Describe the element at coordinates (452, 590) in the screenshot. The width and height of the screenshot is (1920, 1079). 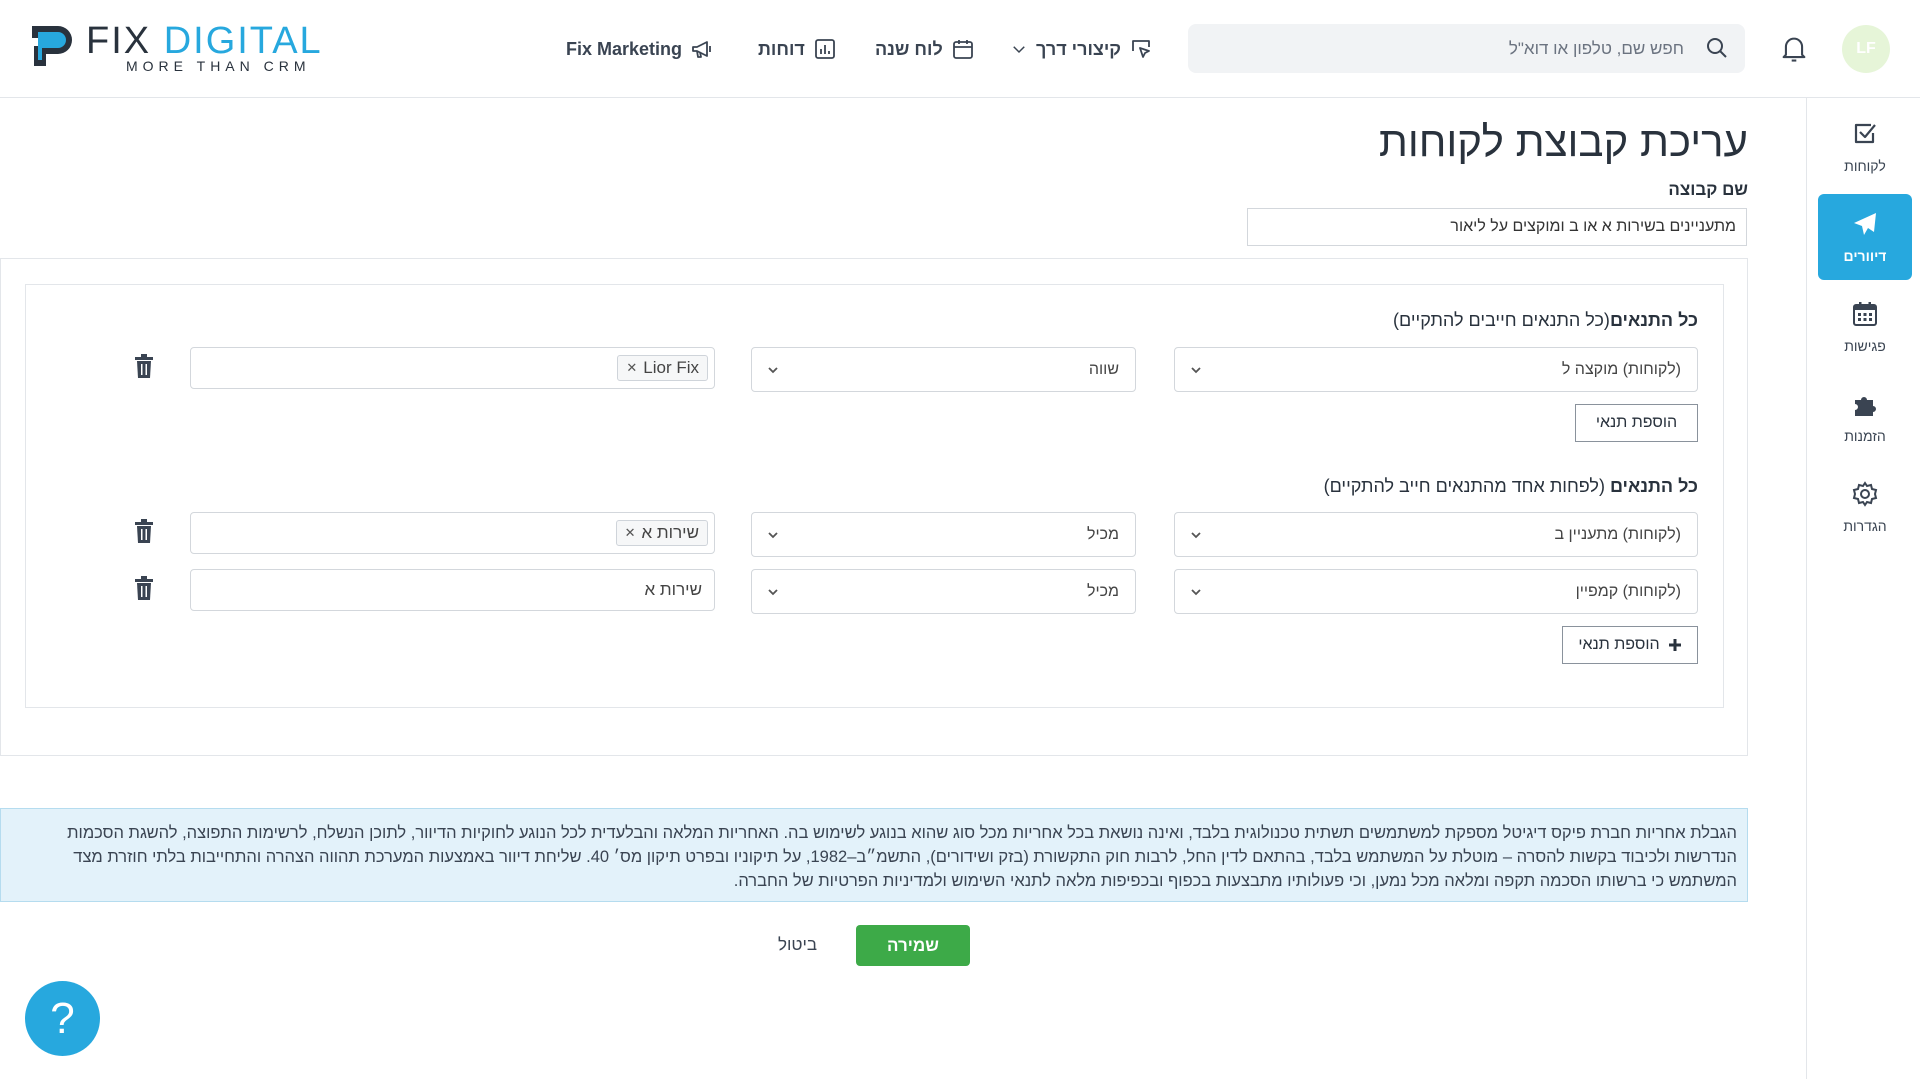
I see `condition-value-field: שירות א` at that location.